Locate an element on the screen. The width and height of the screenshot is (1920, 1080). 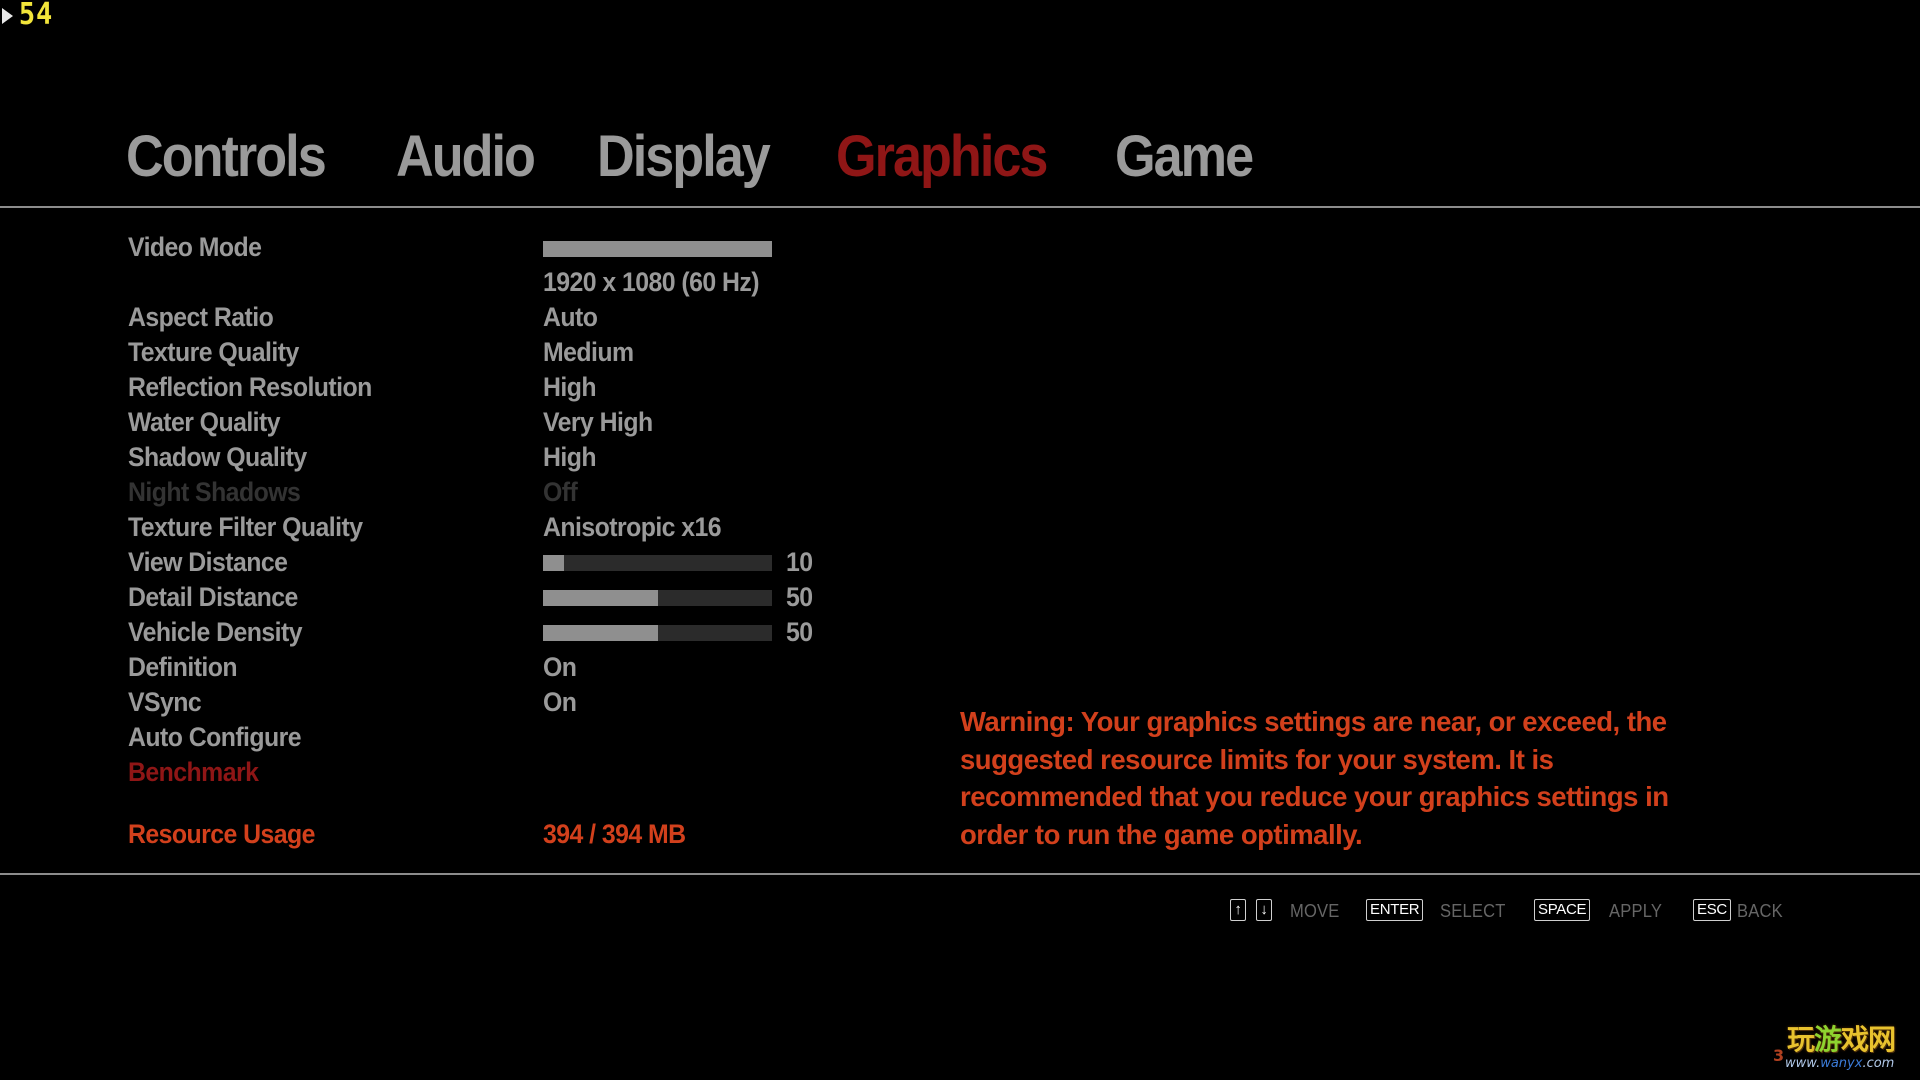
watermark-number: 3 is located at coordinates (1779, 1055).